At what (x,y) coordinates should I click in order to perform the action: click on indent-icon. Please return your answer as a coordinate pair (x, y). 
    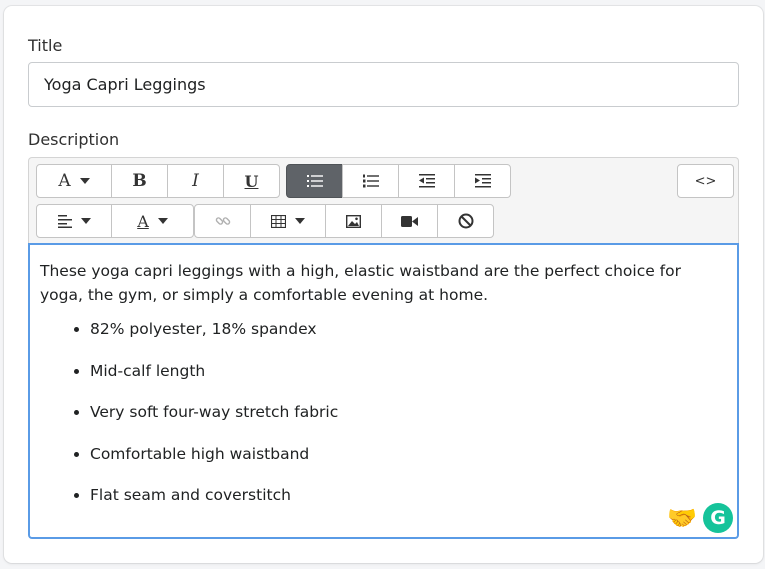
    Looking at the image, I should click on (482, 181).